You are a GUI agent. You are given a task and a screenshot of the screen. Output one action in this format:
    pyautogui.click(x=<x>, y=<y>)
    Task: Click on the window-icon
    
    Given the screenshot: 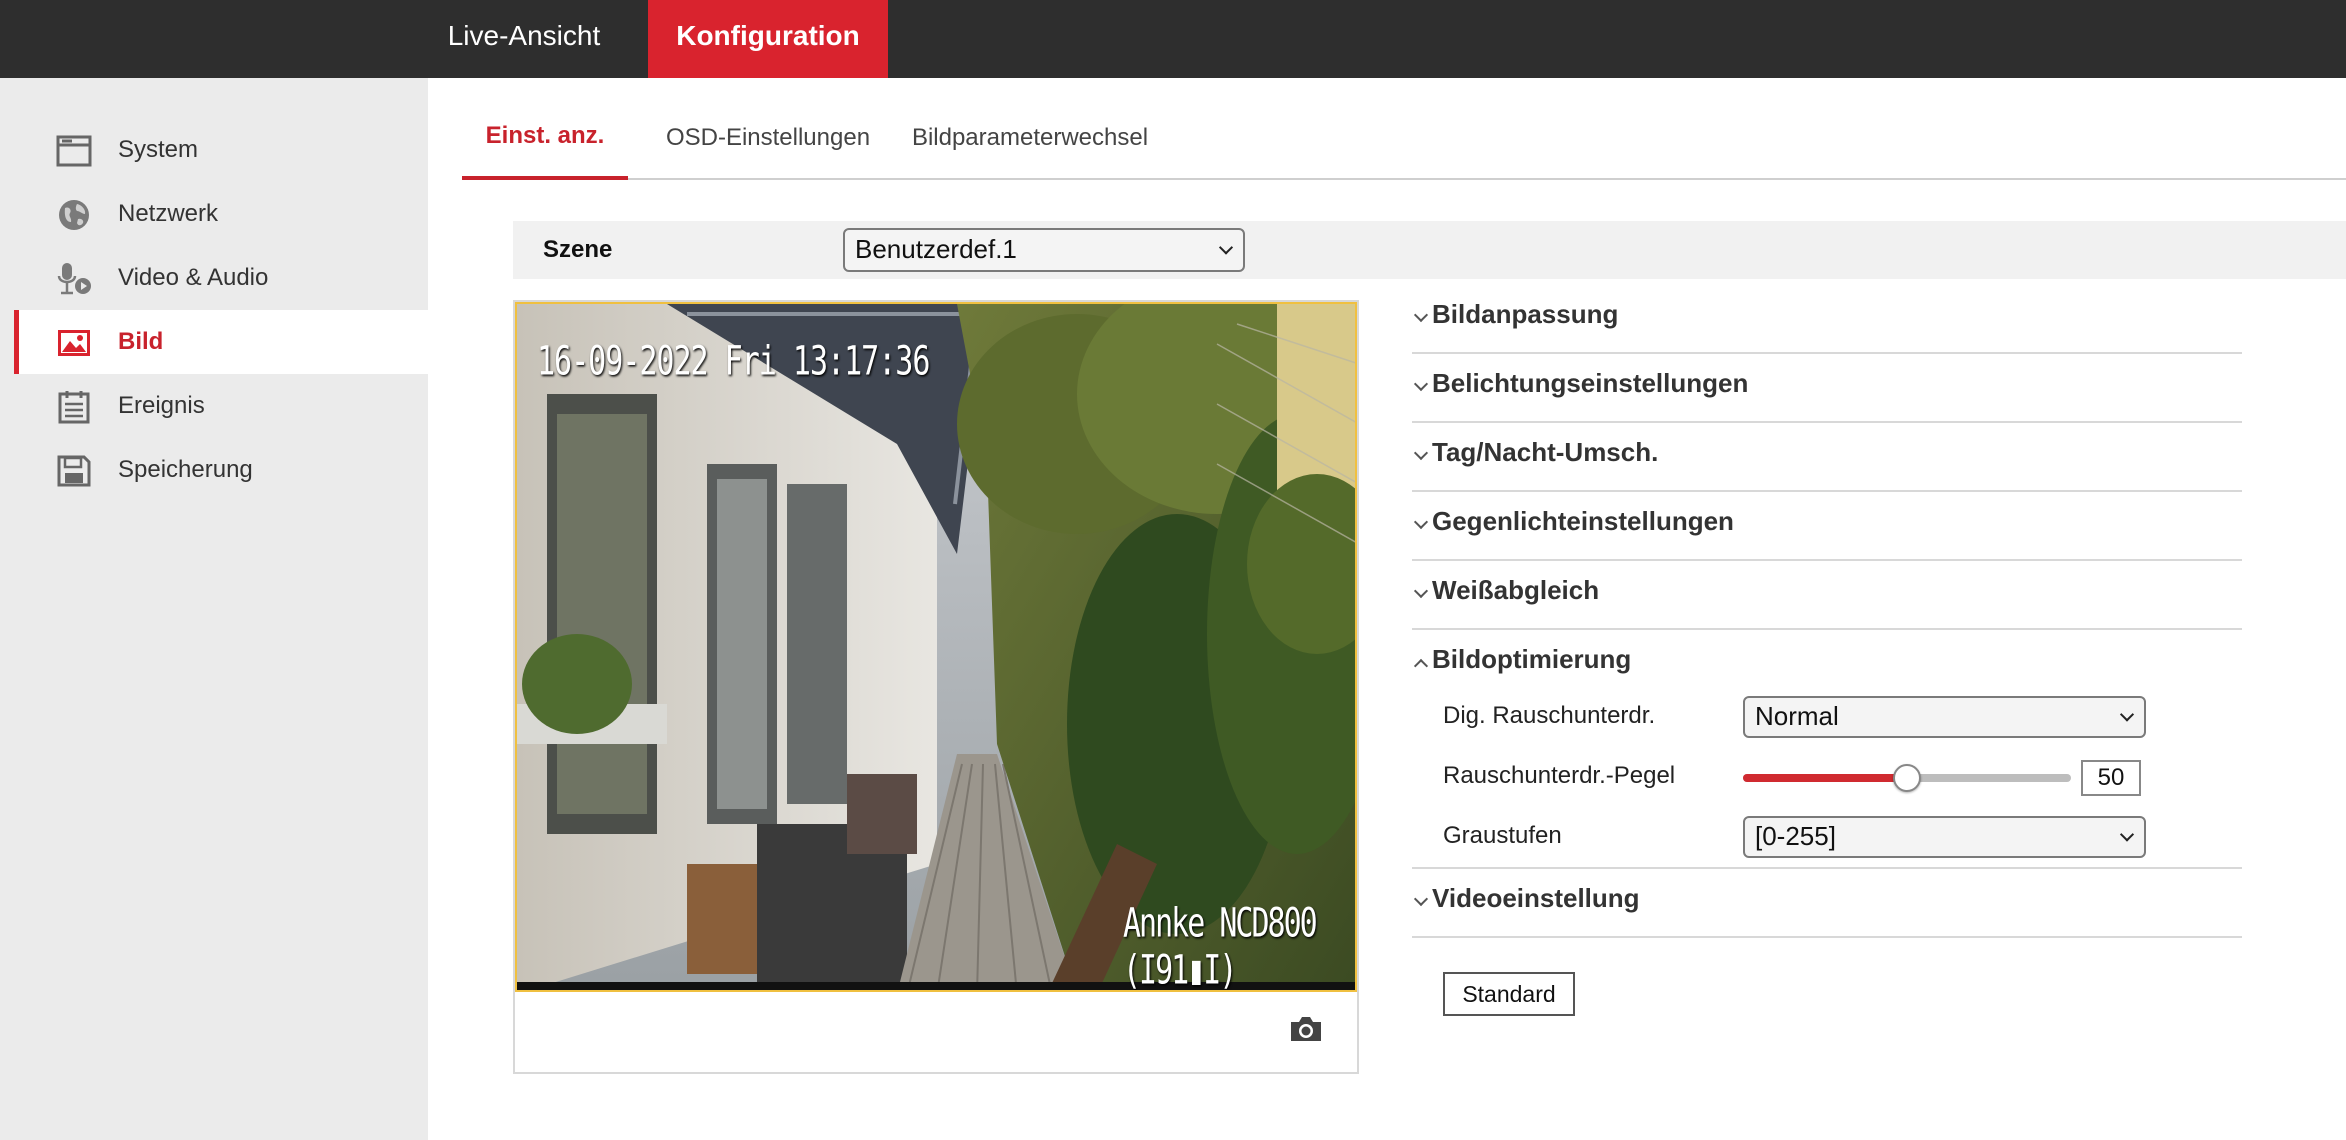 What is the action you would take?
    pyautogui.click(x=74, y=151)
    